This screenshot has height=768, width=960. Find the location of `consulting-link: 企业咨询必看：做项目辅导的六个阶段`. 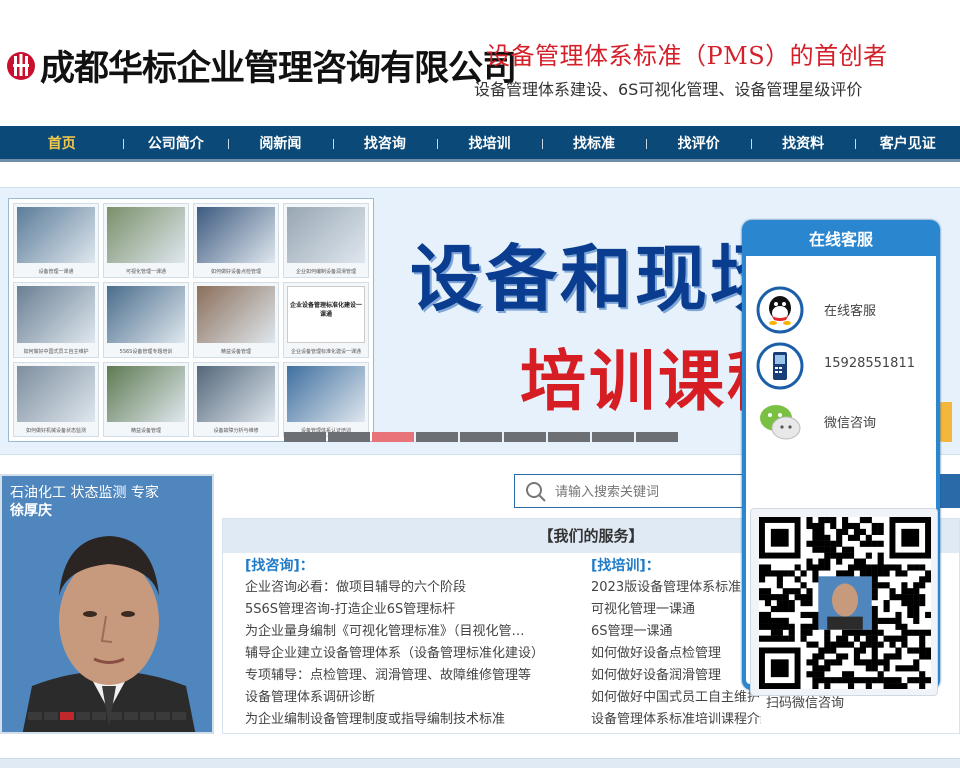

consulting-link: 企业咨询必看：做项目辅导的六个阶段 is located at coordinates (405, 588).